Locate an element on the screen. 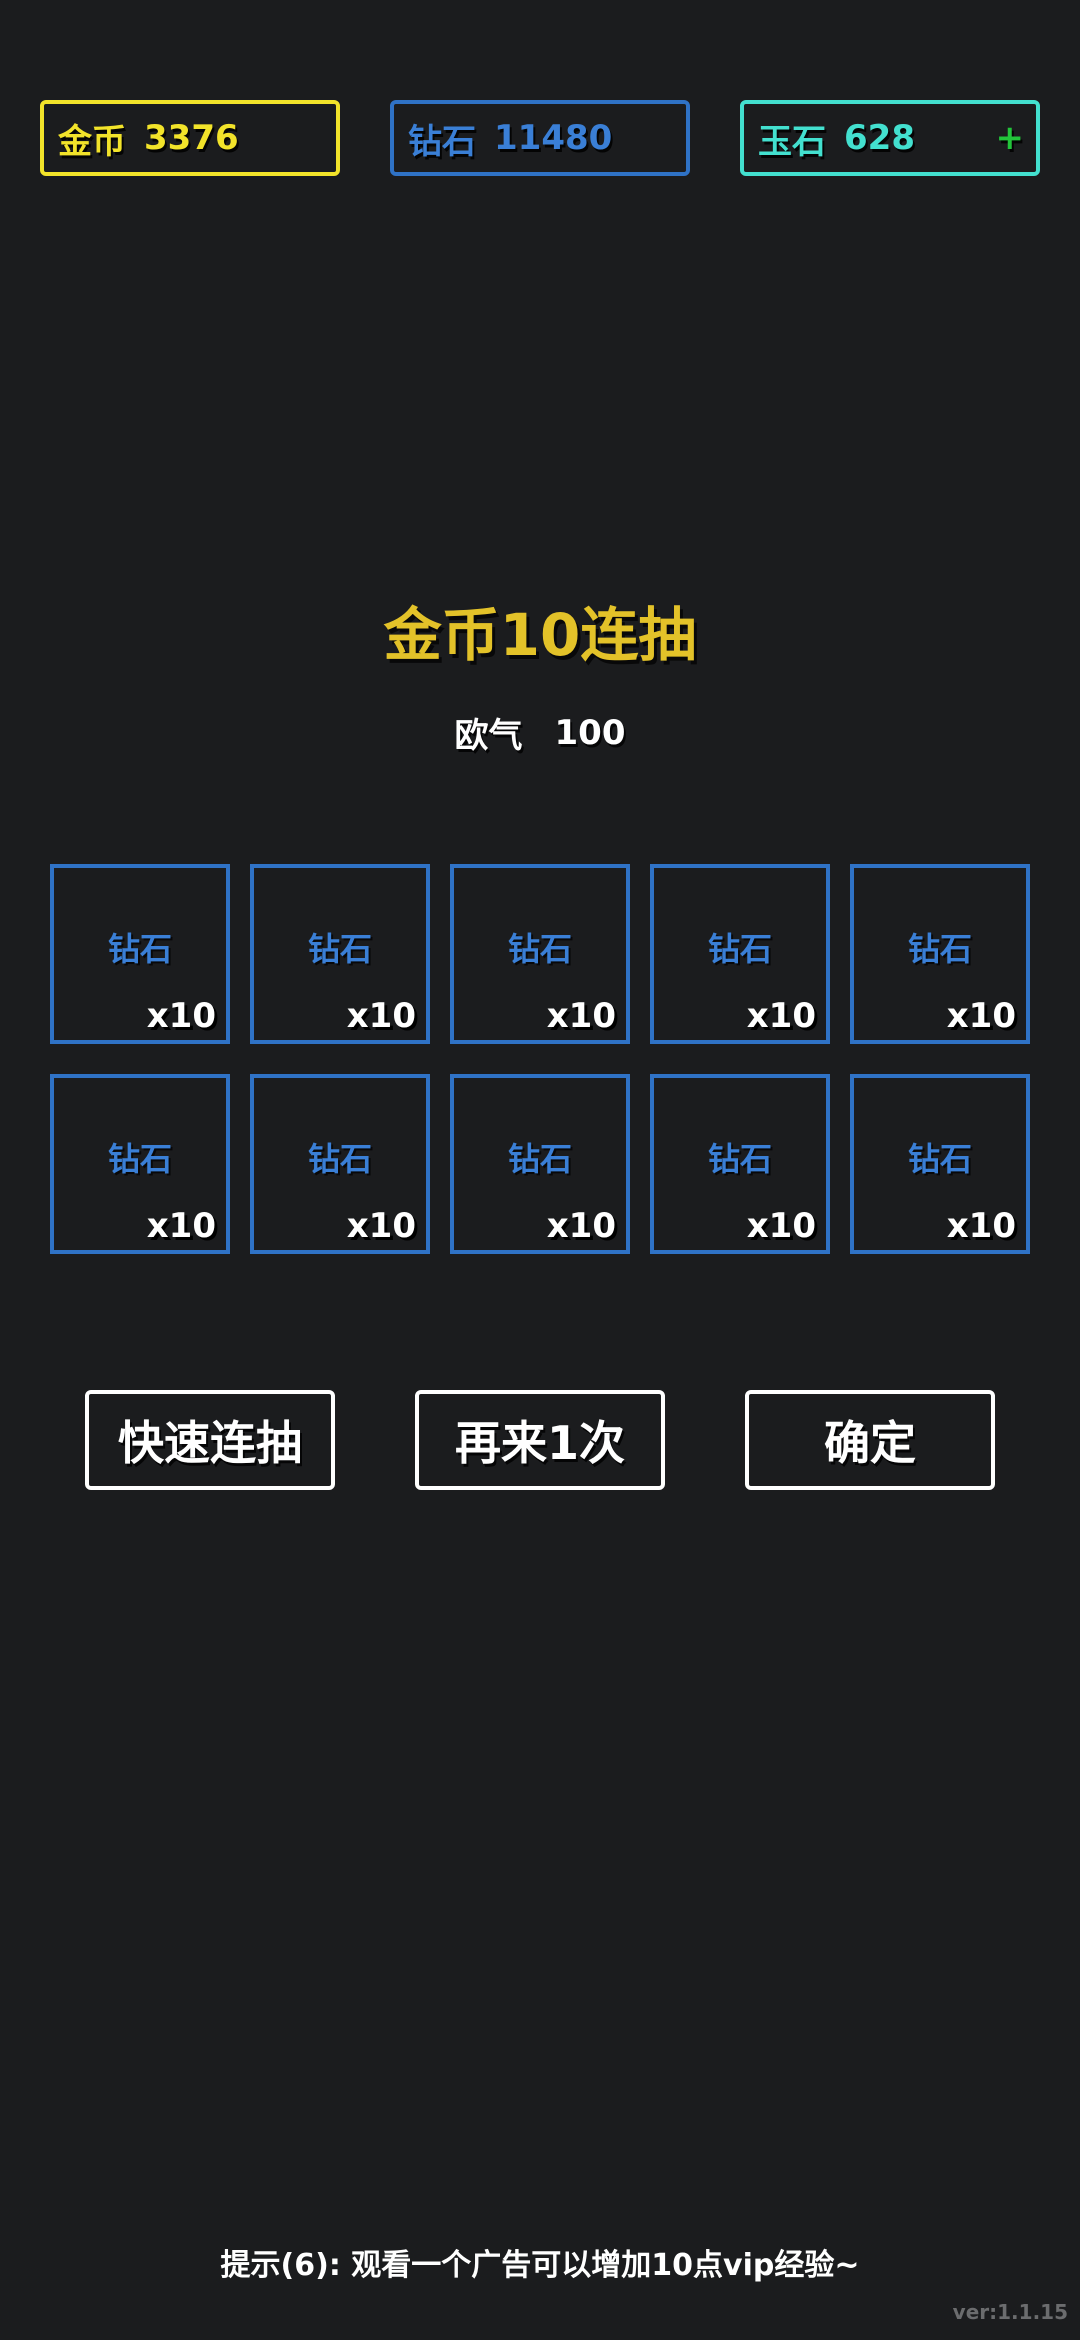 Image resolution: width=1080 pixels, height=2340 pixels. diamond-currency-box: 钻石 11480 is located at coordinates (540, 138).